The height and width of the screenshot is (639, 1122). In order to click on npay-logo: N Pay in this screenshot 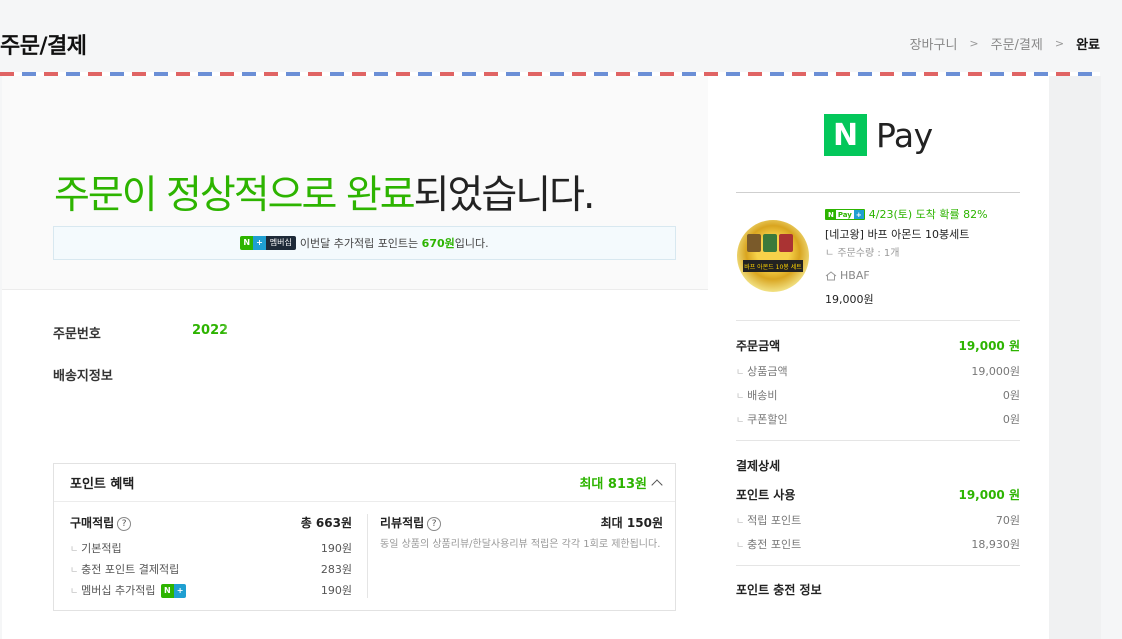, I will do `click(878, 135)`.